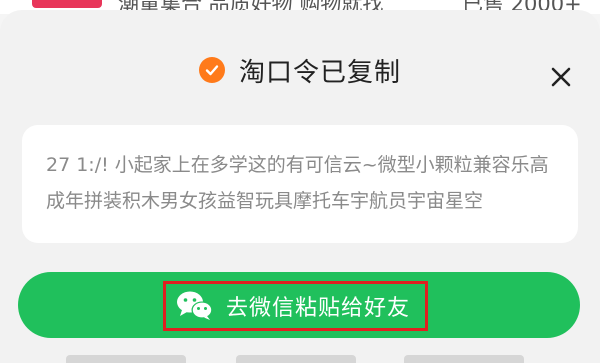  I want to click on paste-to-wechat-highlight: 去微信粘贴给好友, so click(295, 306).